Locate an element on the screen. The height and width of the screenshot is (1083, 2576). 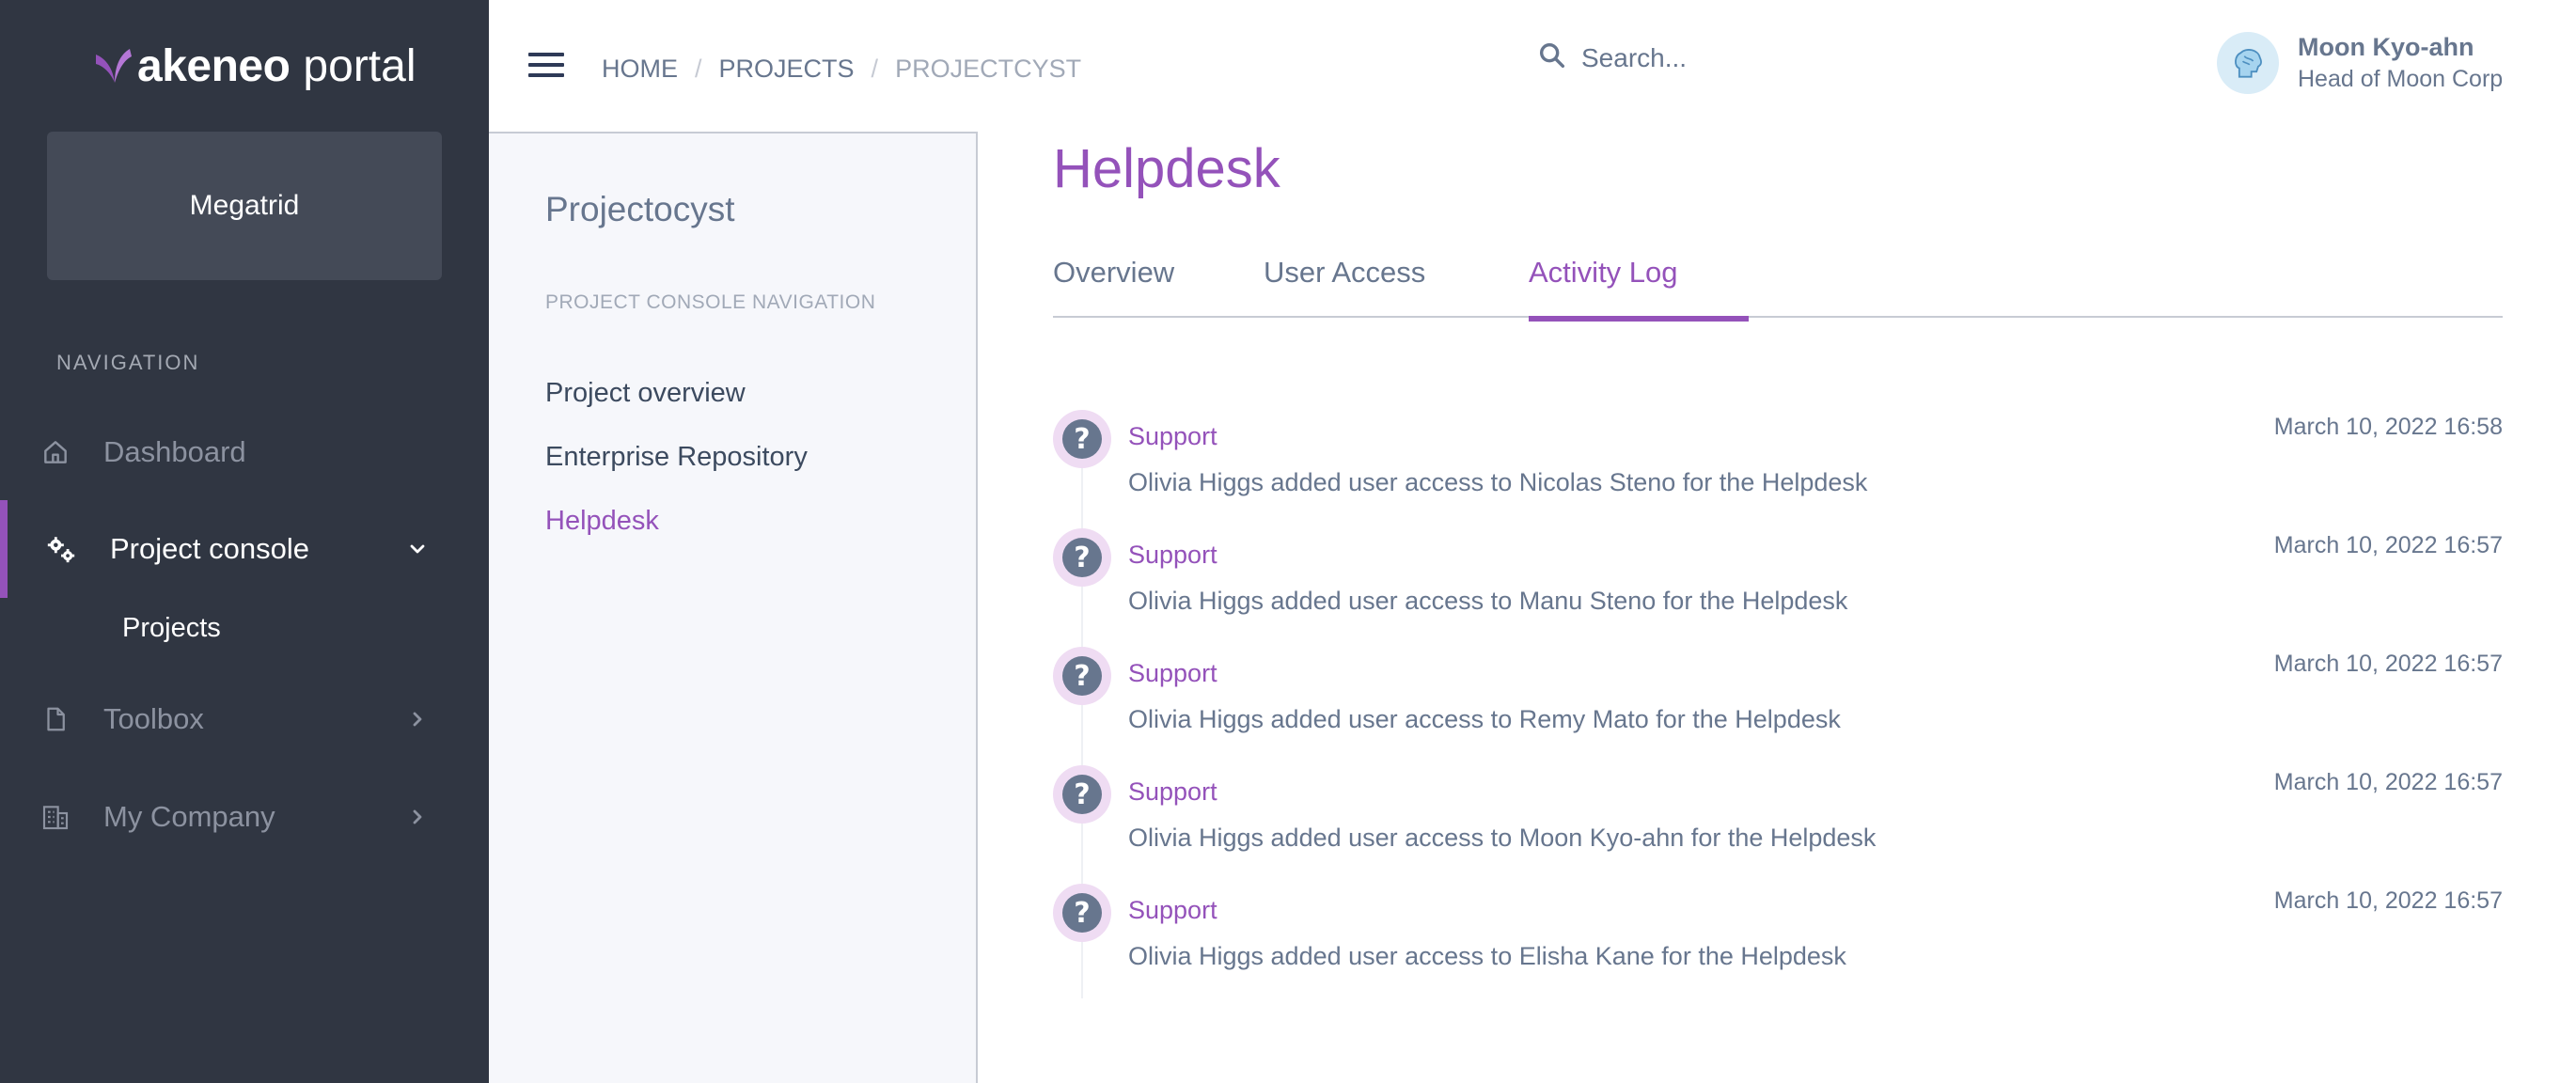
tenant-card: Megatrid is located at coordinates (245, 206).